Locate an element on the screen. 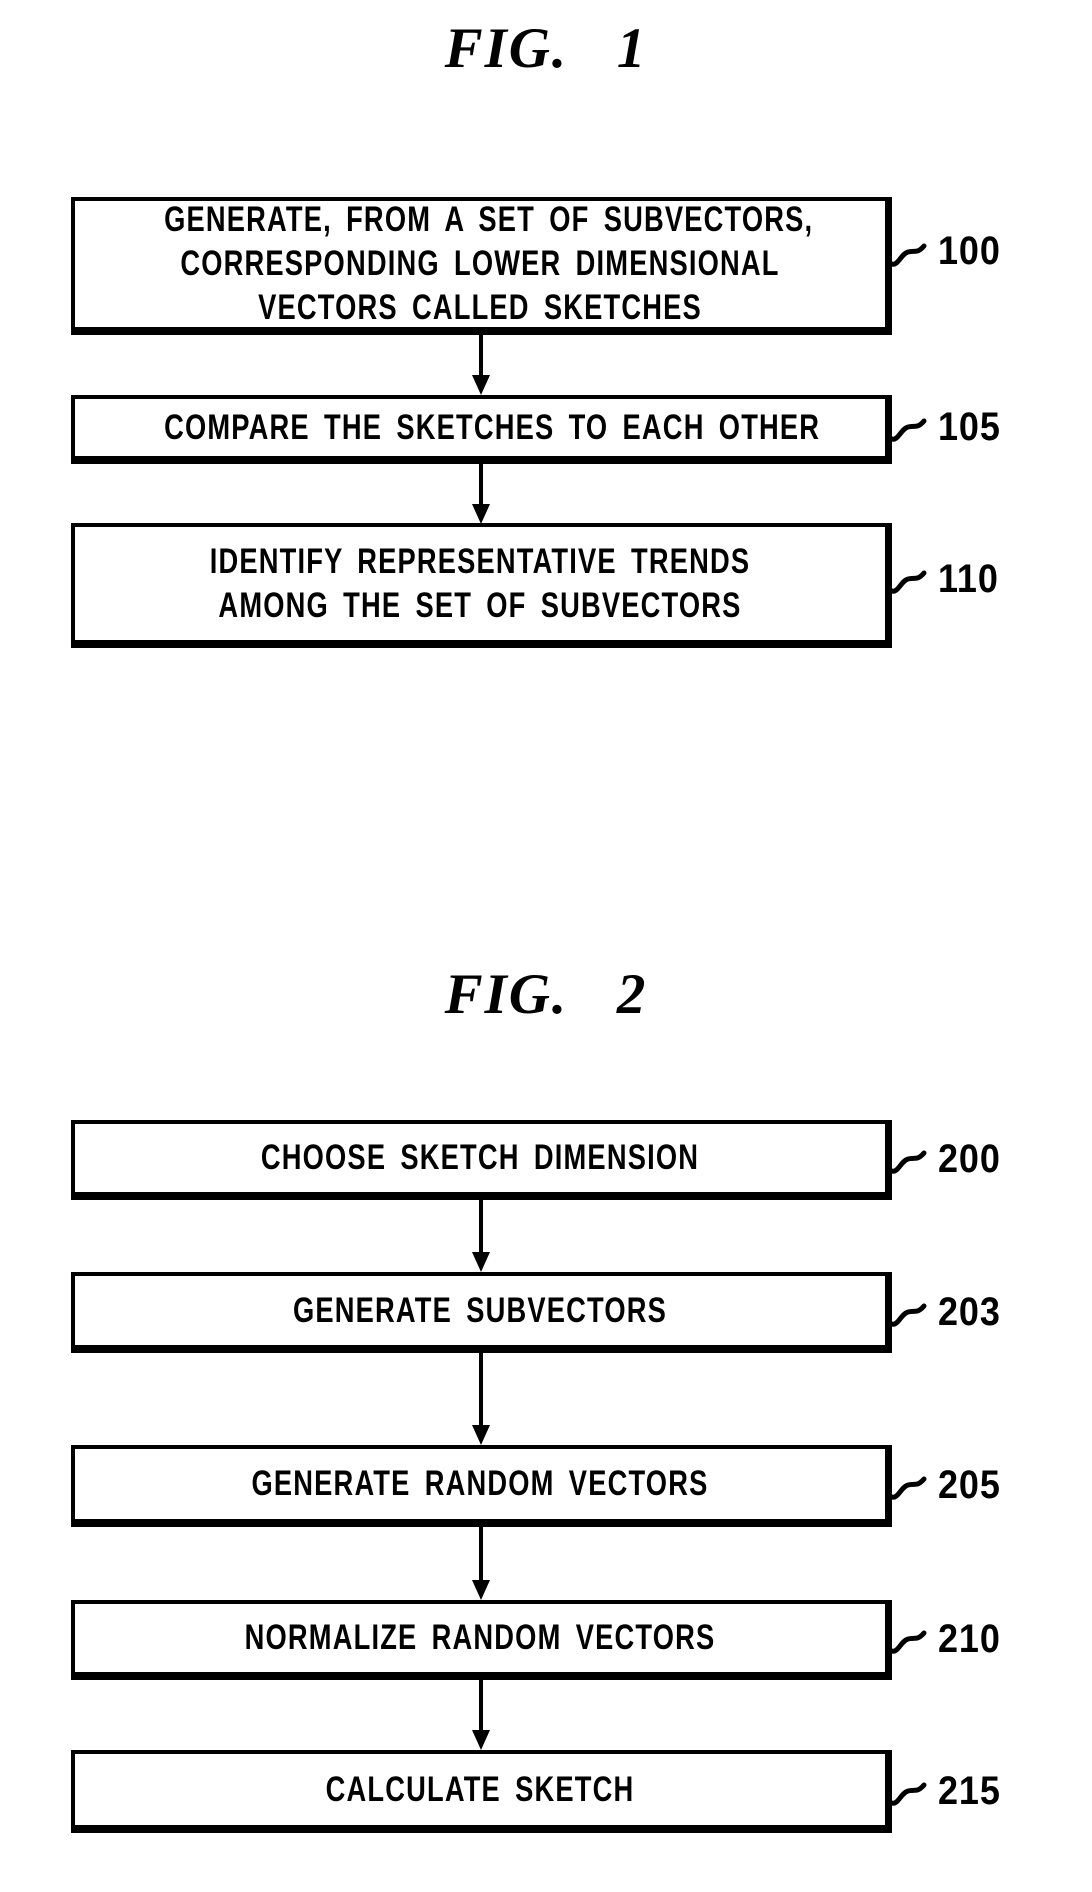 This screenshot has height=1892, width=1092. reference-numeral-215: 215 is located at coordinates (969, 1791).